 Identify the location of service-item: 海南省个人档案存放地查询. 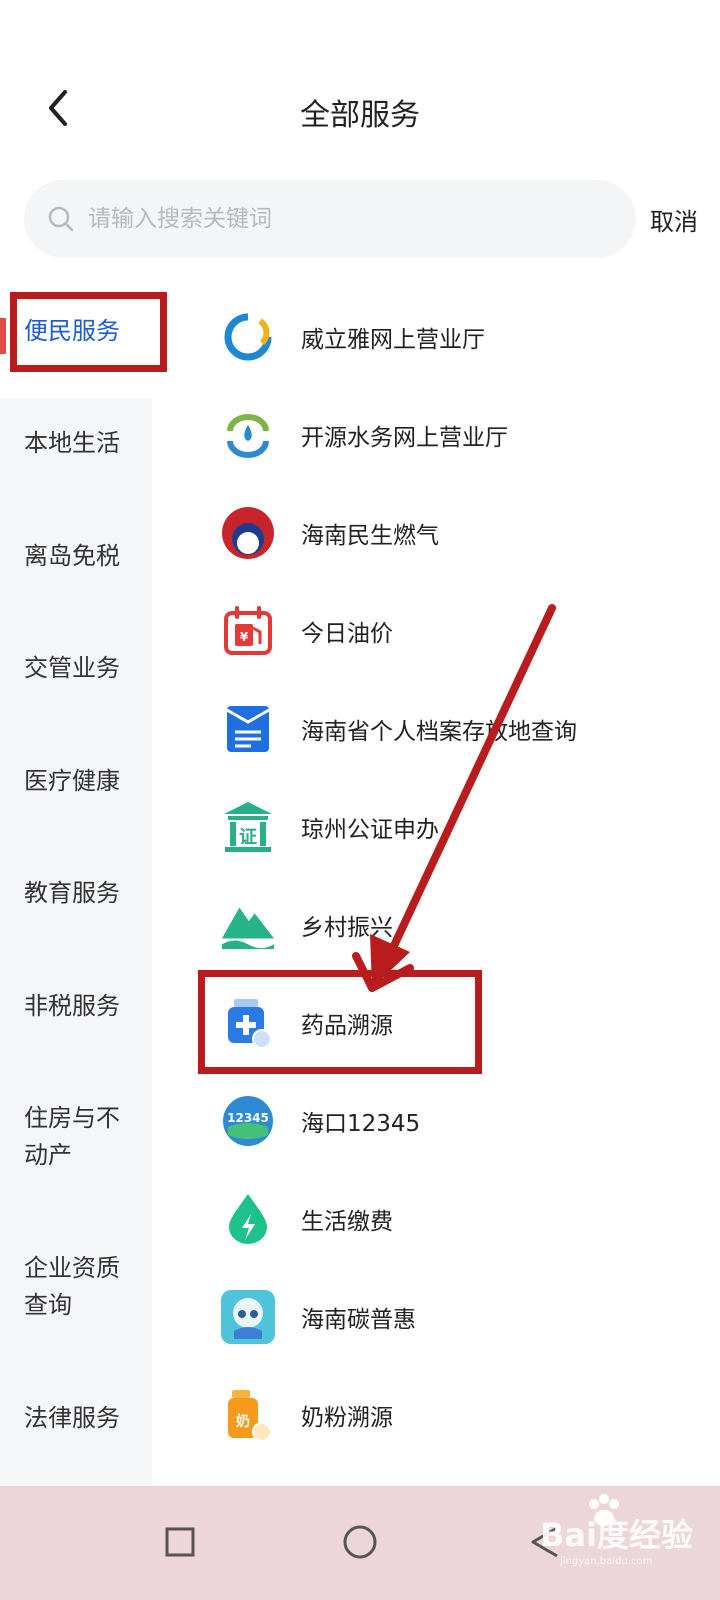
(460, 729).